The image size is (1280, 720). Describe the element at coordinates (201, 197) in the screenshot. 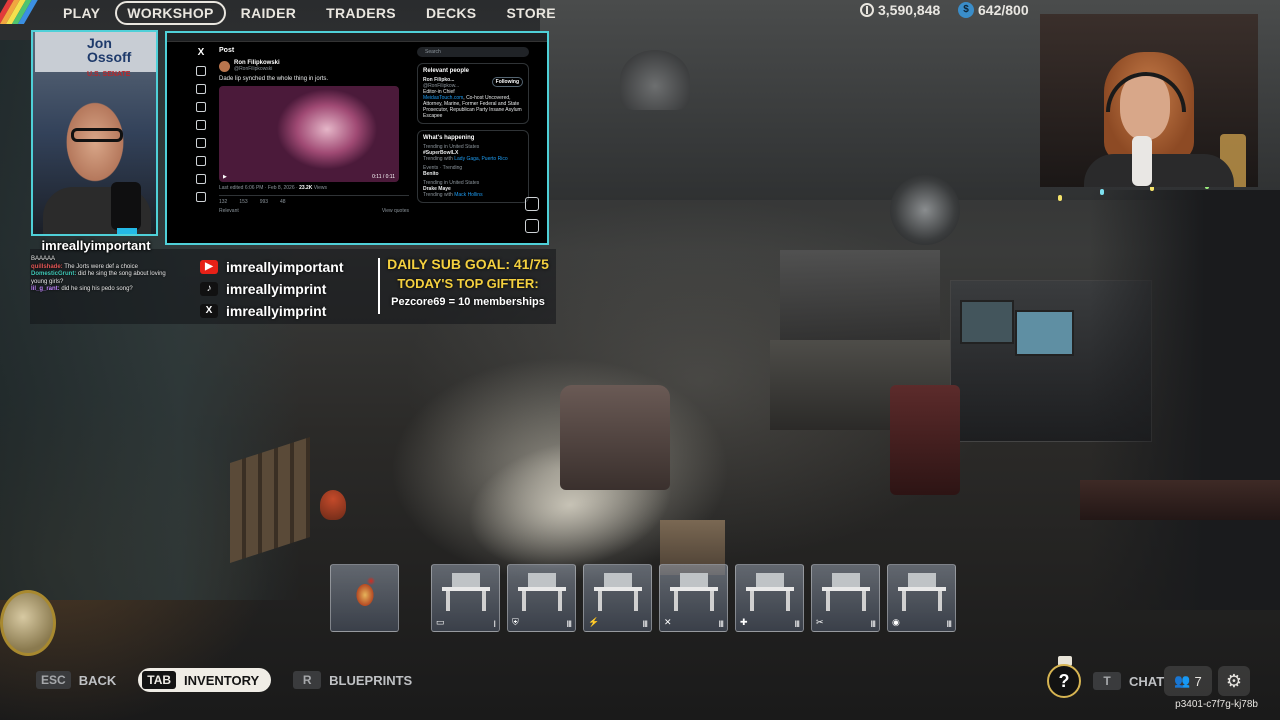

I see `more-icon` at that location.